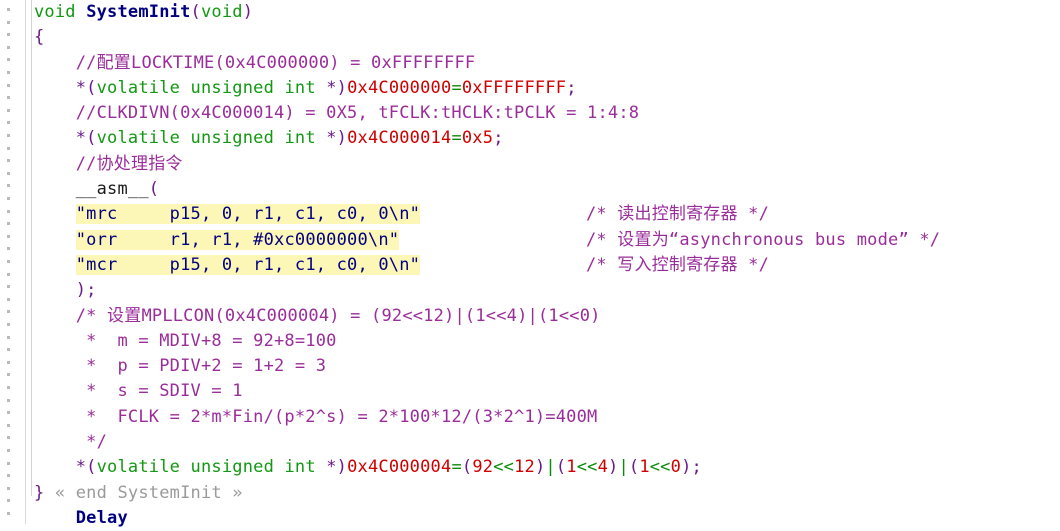 This screenshot has height=531, width=1060. I want to click on code-line: void SystemInit(void), so click(543, 12).